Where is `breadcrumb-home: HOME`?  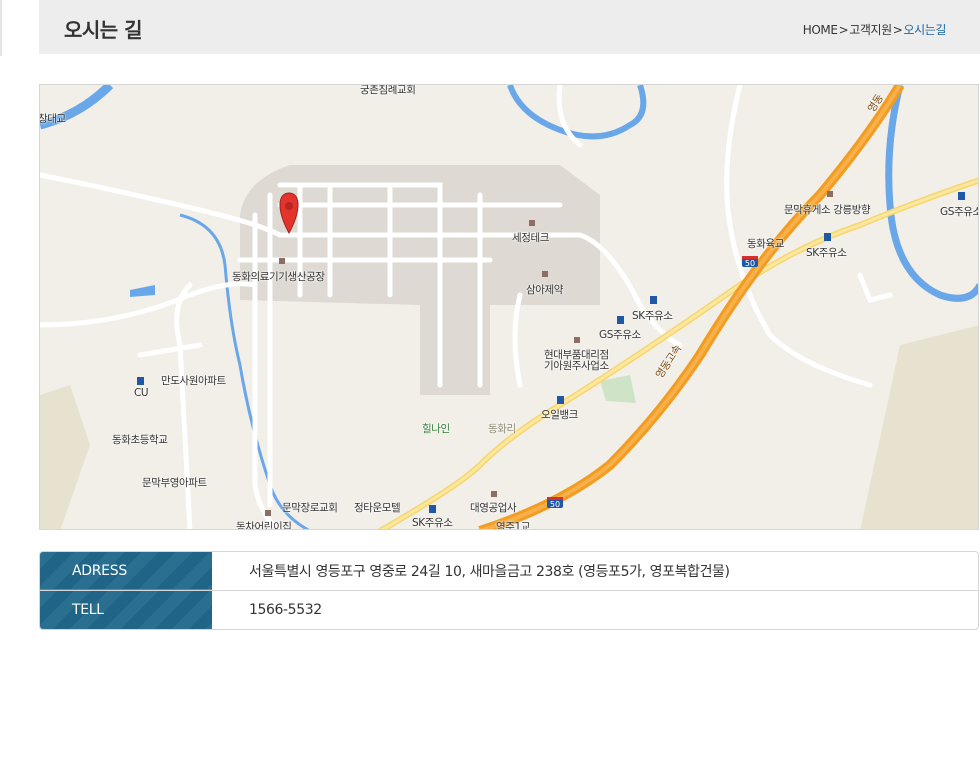
breadcrumb-home: HOME is located at coordinates (820, 30).